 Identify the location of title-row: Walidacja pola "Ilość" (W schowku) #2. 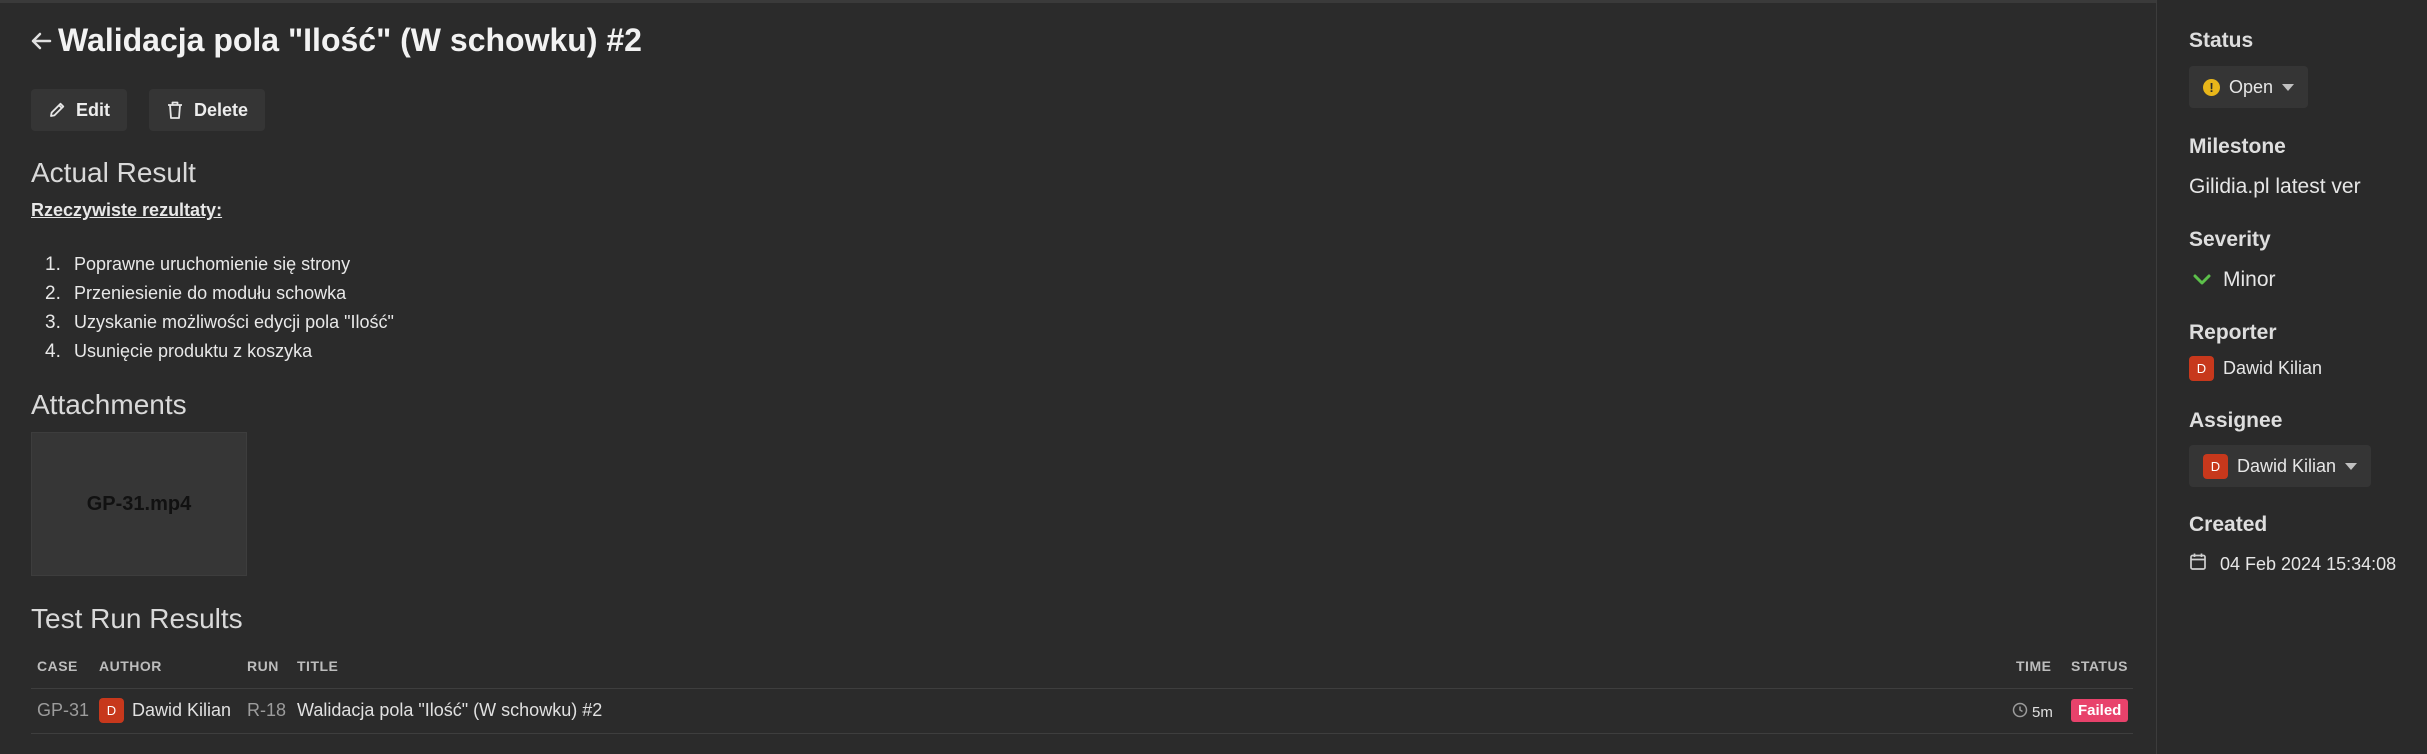
(336, 40).